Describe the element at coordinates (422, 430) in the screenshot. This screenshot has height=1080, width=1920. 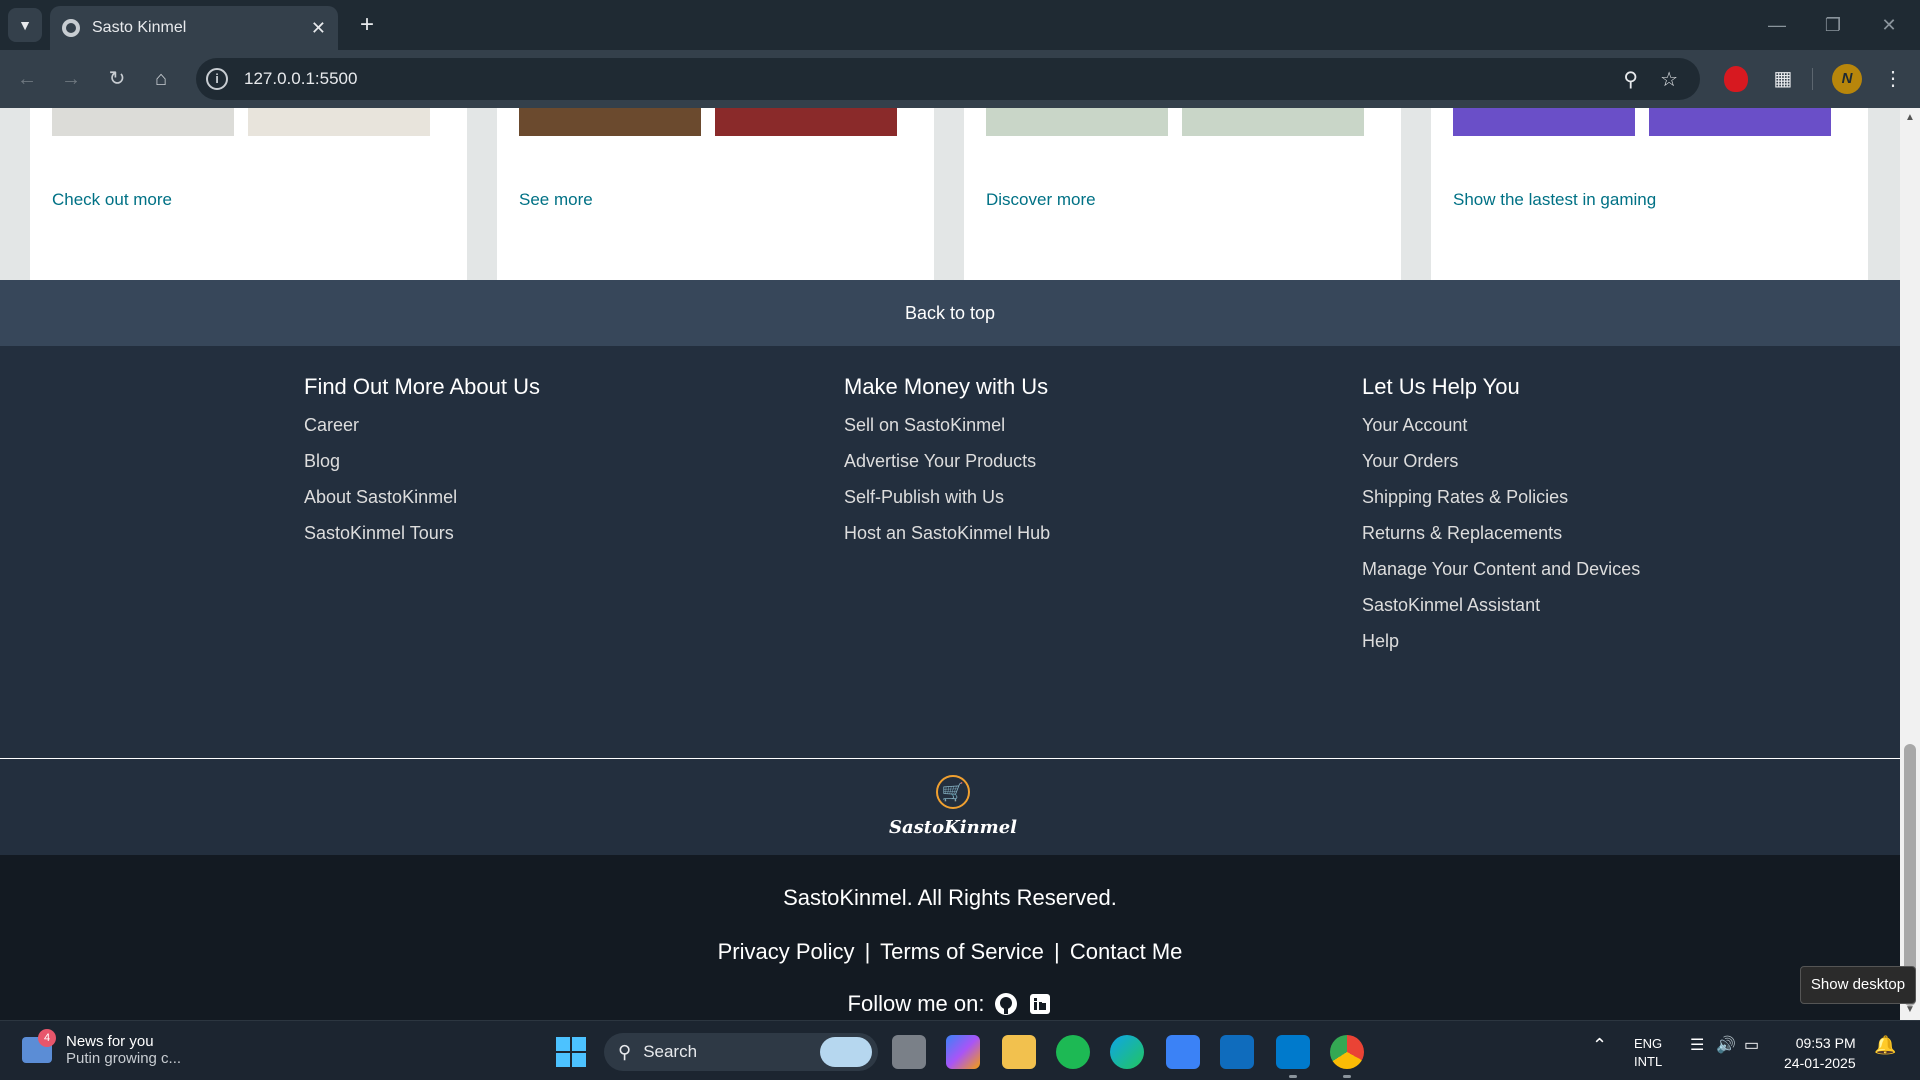
I see `footer-link-career: Career` at that location.